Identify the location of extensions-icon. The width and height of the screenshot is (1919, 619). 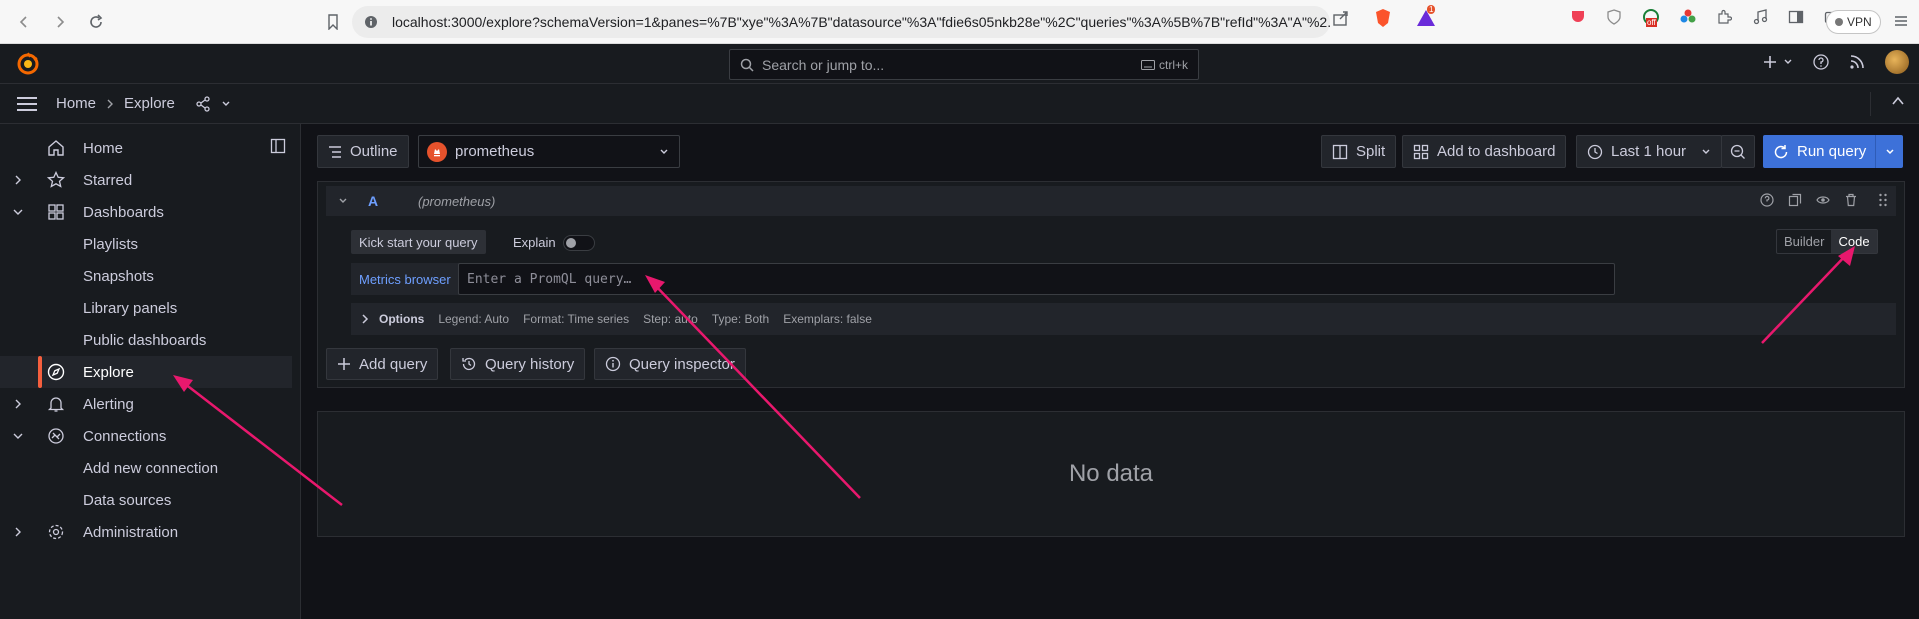
(1724, 17).